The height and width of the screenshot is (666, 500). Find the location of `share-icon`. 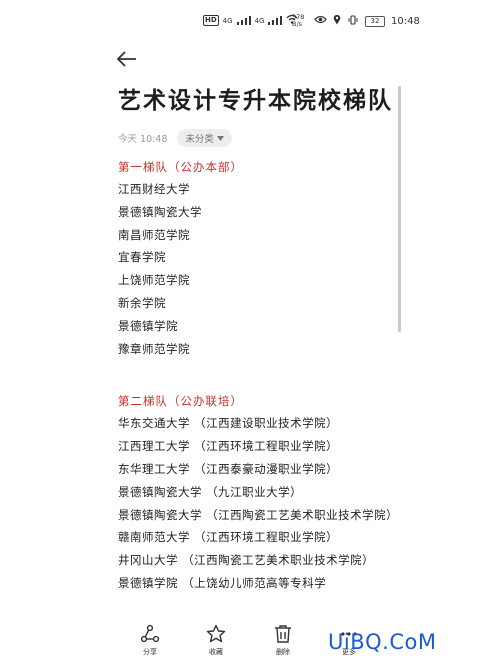

share-icon is located at coordinates (150, 633).